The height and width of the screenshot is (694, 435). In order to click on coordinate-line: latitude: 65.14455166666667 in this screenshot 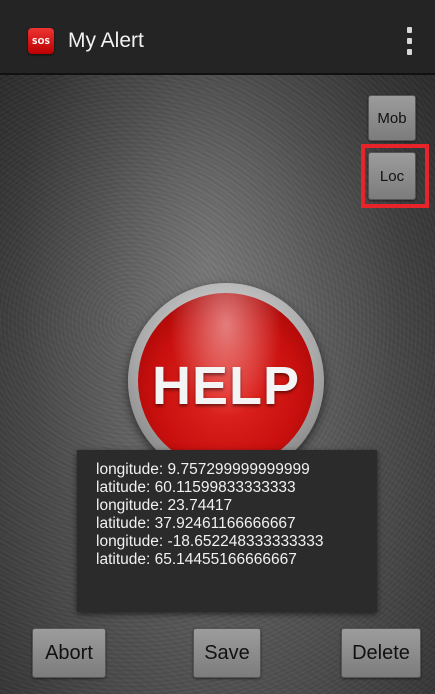, I will do `click(196, 559)`.